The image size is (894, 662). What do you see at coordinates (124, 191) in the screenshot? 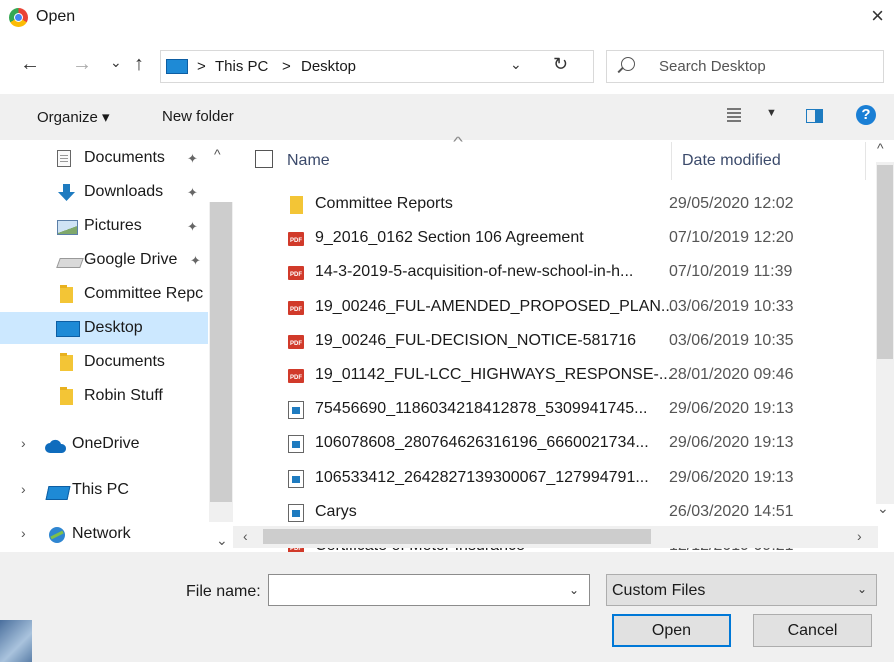
I see `sidebar-item-label: Downloads` at bounding box center [124, 191].